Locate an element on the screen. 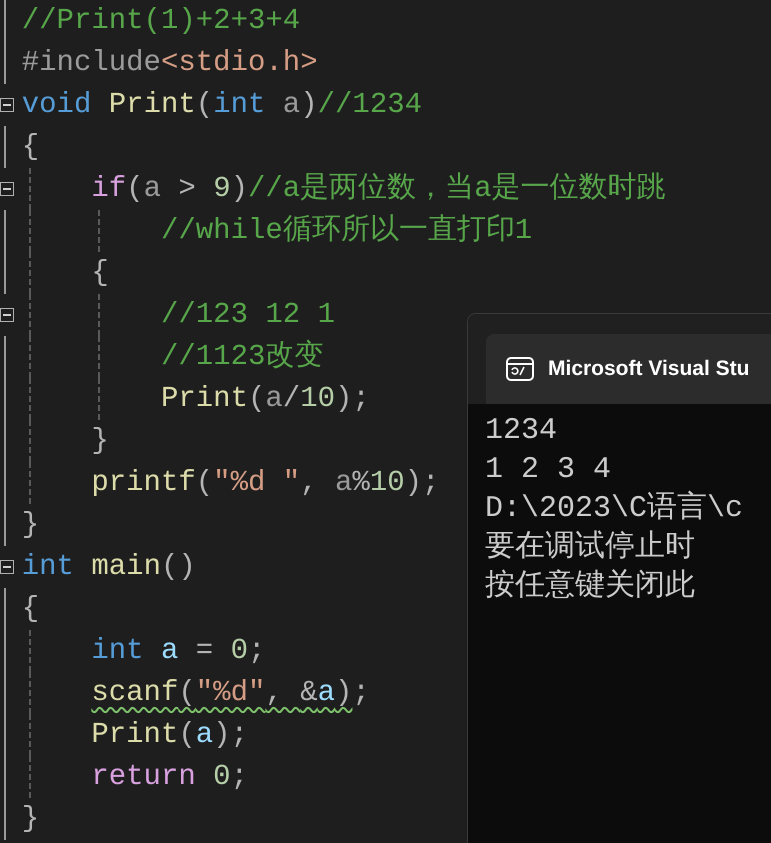  code-token: printf is located at coordinates (143, 483).